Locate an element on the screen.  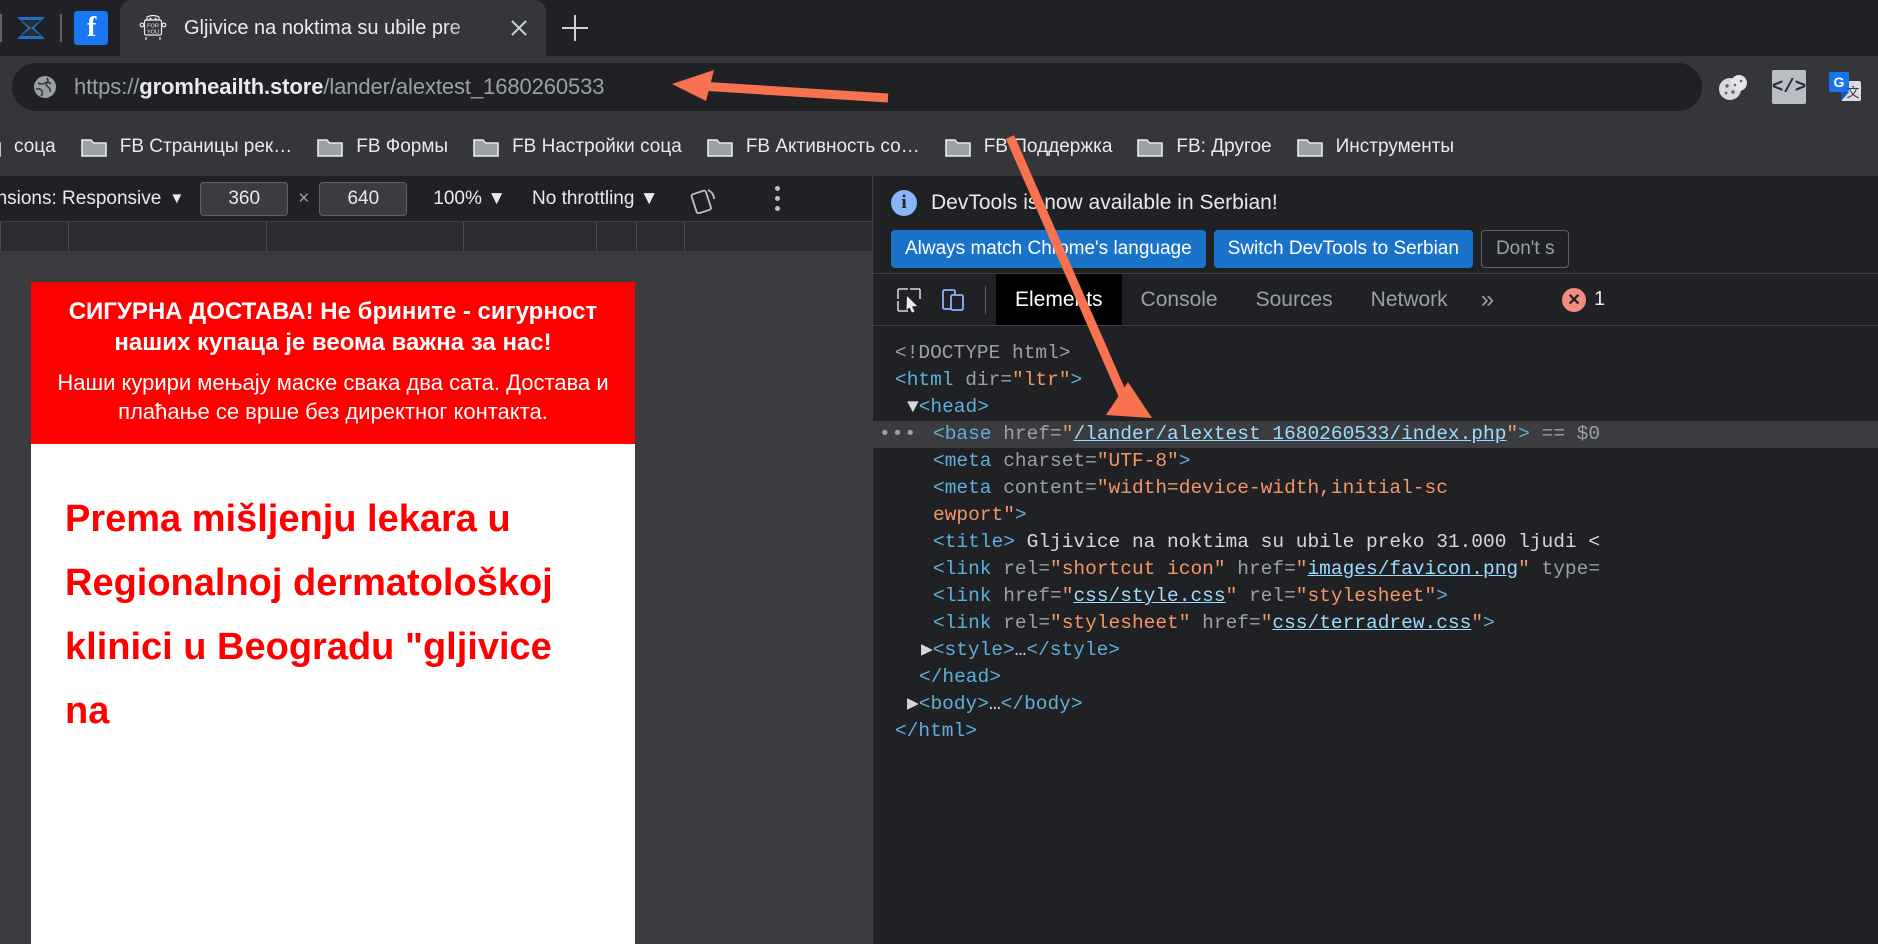
active-tab: FOR YOU Gljivice na noktima su ubile pre is located at coordinates (333, 28).